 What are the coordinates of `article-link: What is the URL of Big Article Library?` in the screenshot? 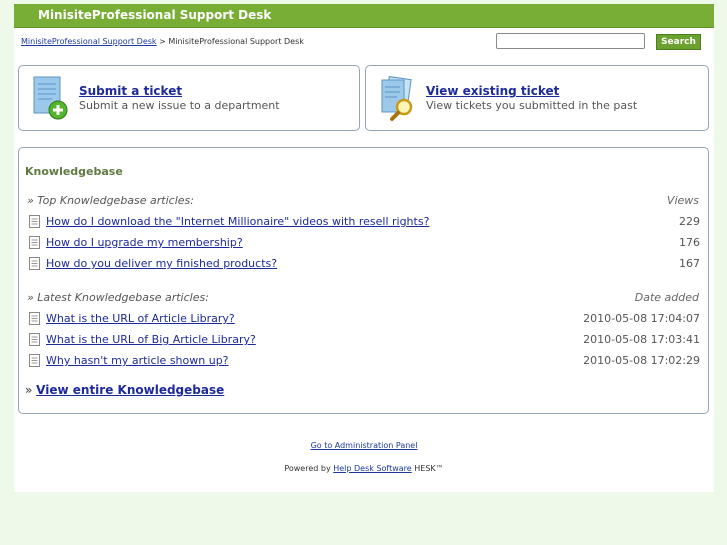 It's located at (151, 339).